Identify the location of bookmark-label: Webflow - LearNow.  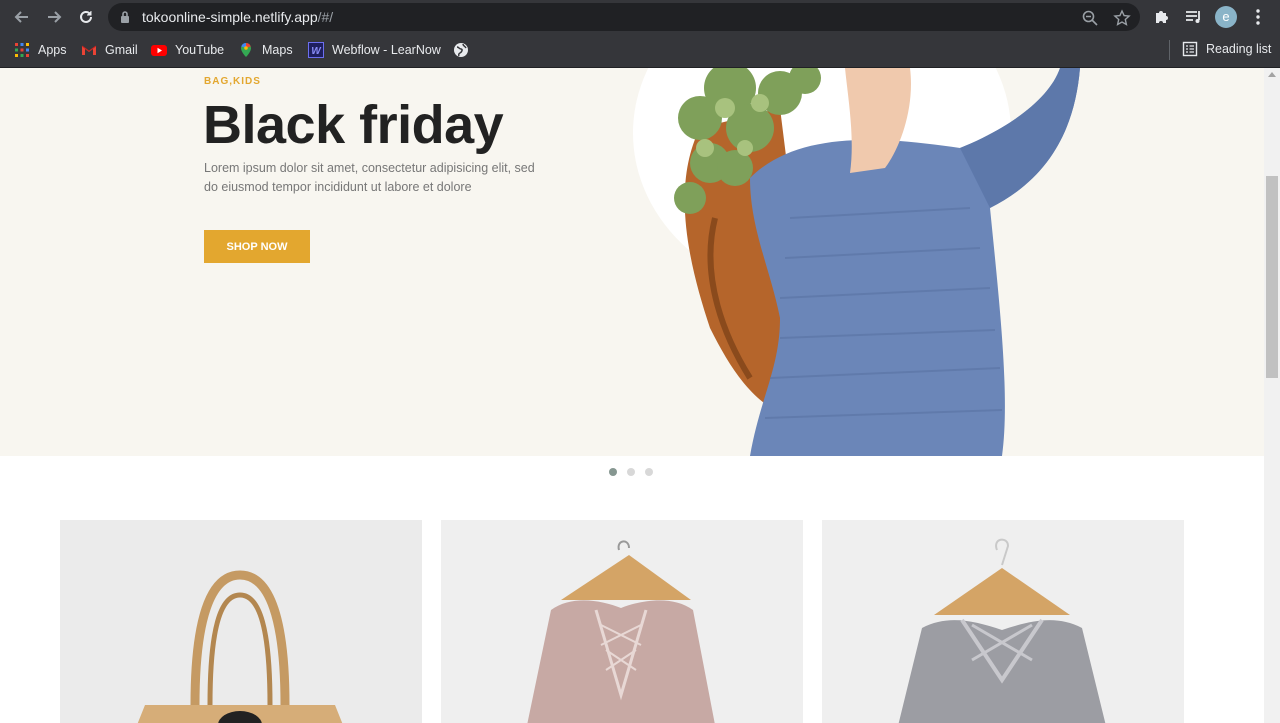
(386, 50).